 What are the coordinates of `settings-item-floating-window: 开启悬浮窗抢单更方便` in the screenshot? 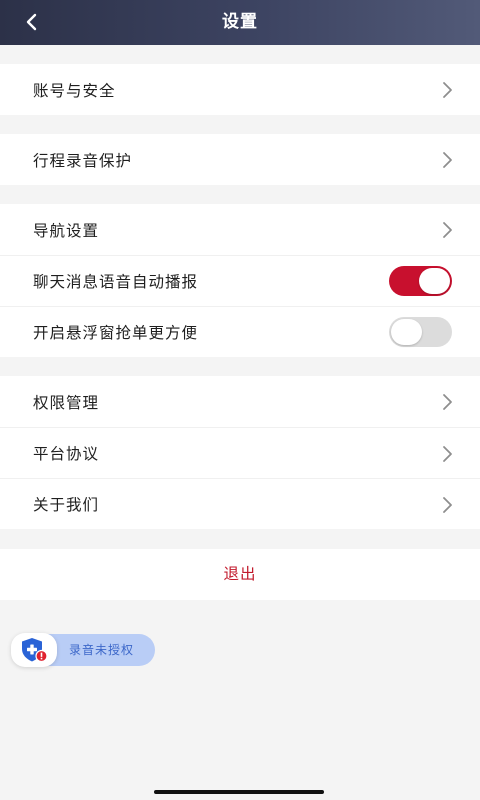 It's located at (240, 331).